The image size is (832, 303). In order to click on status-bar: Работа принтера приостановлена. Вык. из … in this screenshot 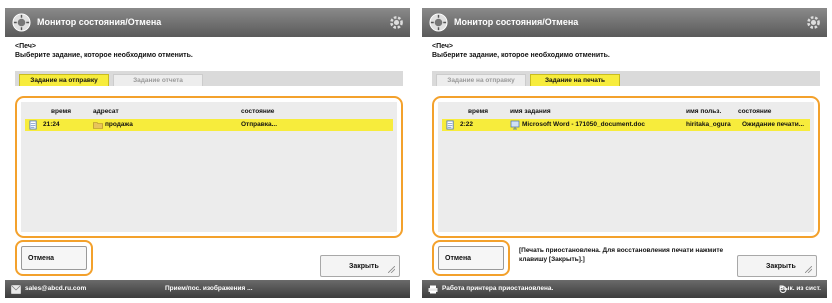, I will do `click(624, 289)`.